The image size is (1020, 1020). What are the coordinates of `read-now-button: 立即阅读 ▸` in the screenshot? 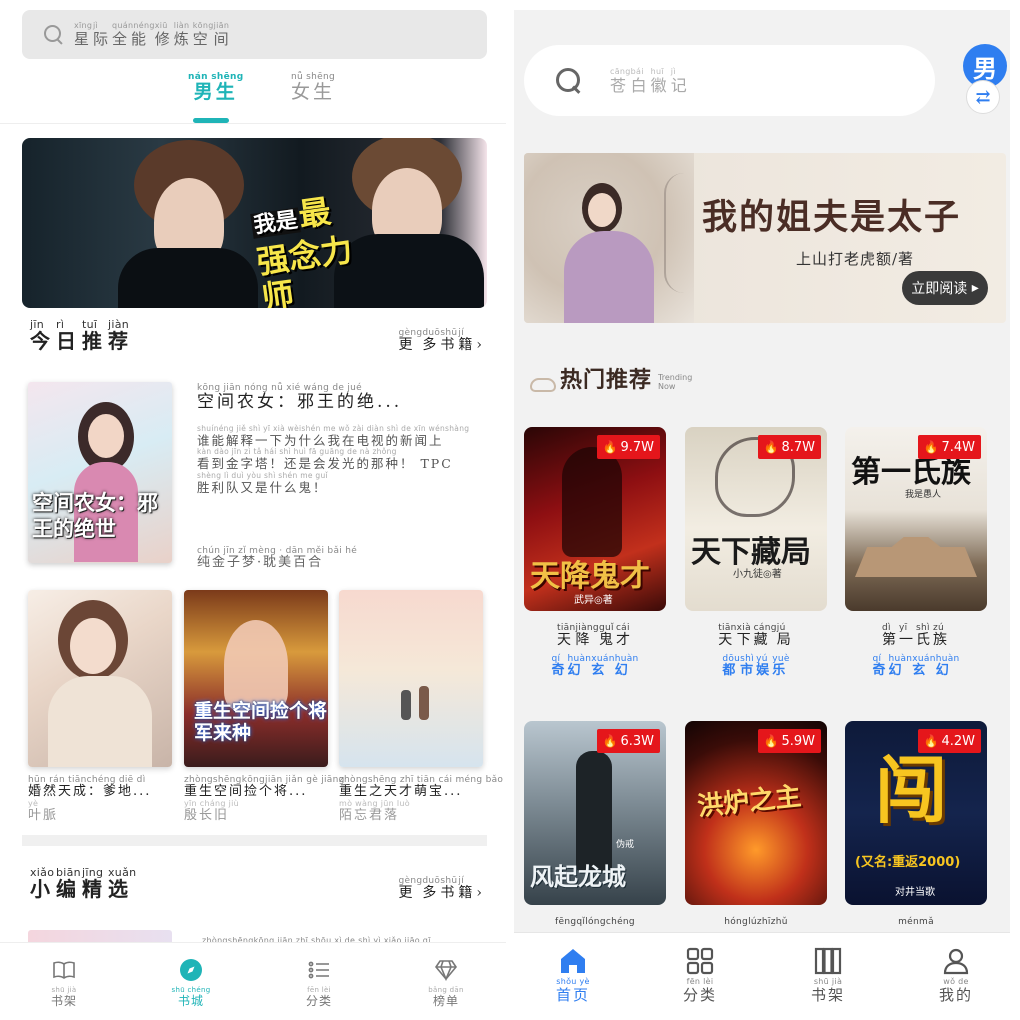 It's located at (945, 288).